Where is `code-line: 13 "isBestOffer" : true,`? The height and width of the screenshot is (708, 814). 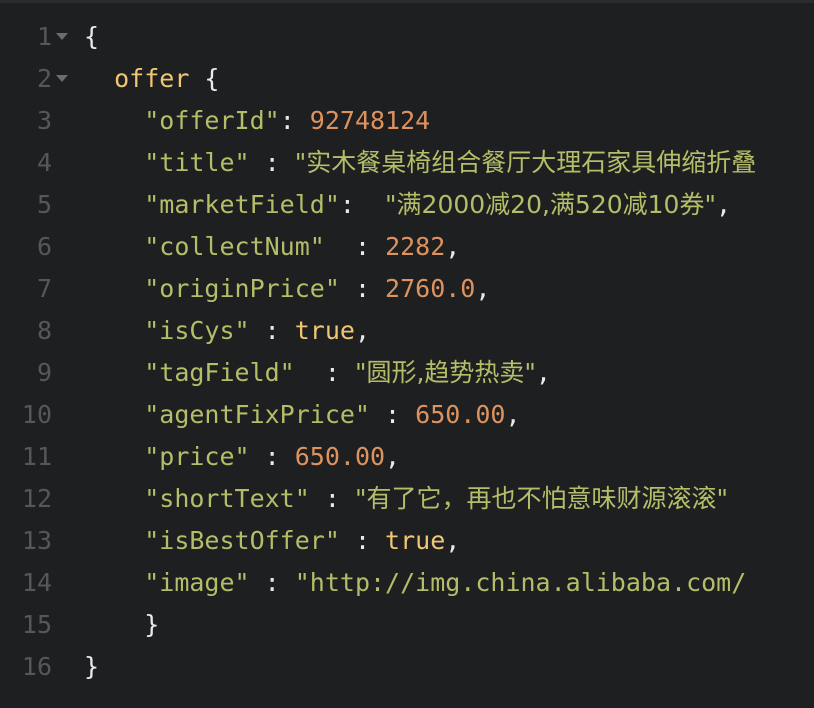 code-line: 13 "isBestOffer" : true, is located at coordinates (407, 541).